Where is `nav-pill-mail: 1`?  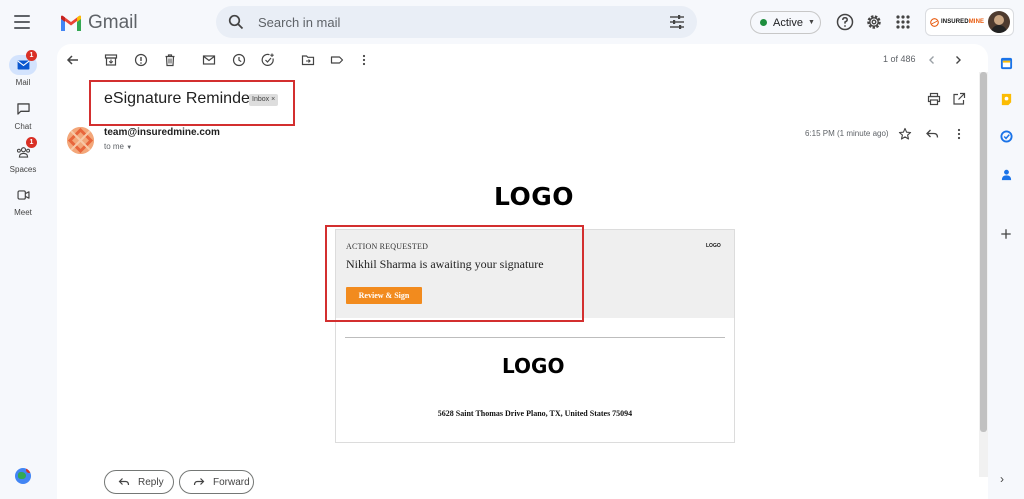 nav-pill-mail: 1 is located at coordinates (23, 62).